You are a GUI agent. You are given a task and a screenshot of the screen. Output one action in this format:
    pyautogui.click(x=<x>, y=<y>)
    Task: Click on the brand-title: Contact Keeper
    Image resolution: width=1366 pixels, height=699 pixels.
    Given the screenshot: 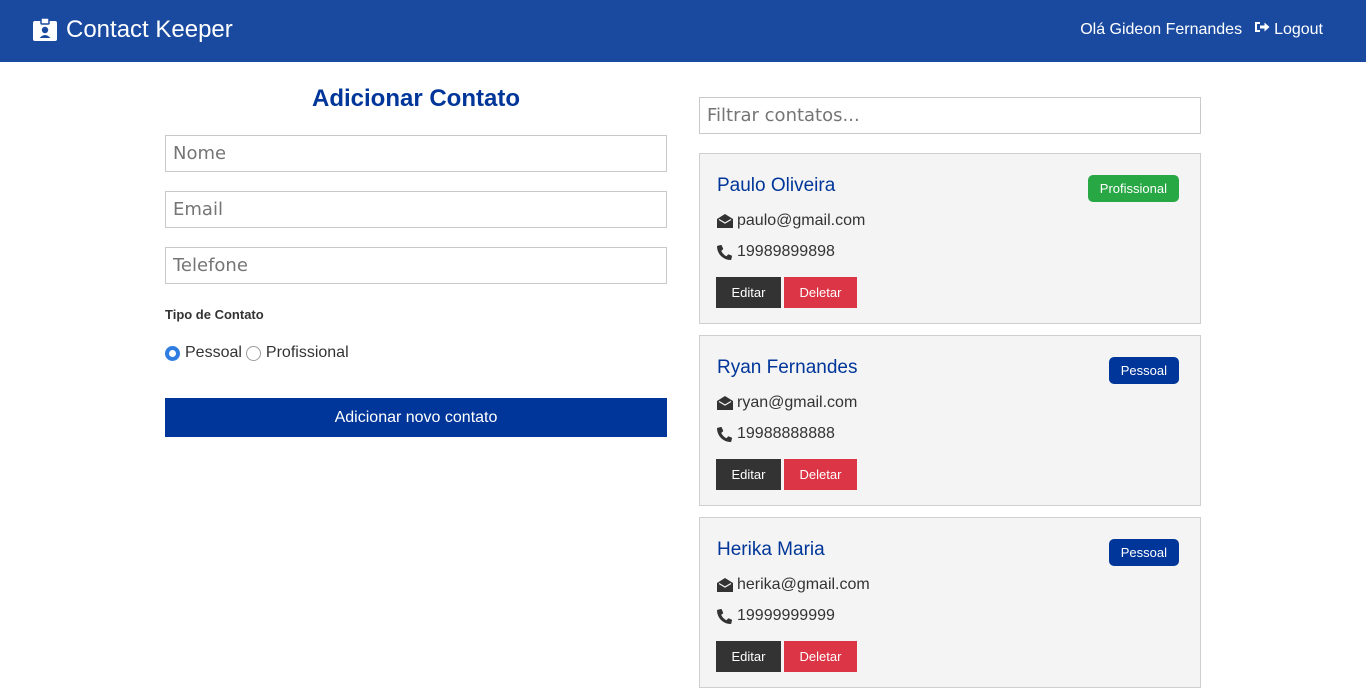 What is the action you would take?
    pyautogui.click(x=149, y=29)
    